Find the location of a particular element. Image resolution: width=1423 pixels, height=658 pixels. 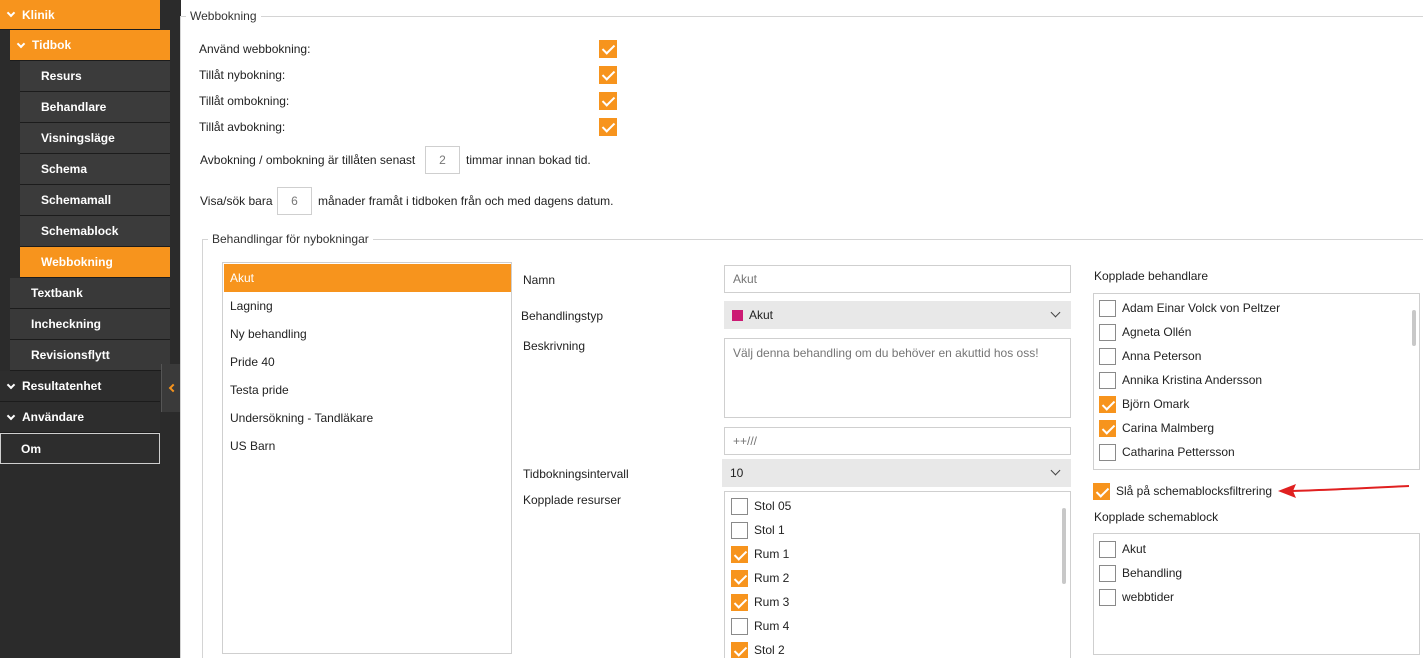

sidebar-item-om: Om is located at coordinates (80, 448).